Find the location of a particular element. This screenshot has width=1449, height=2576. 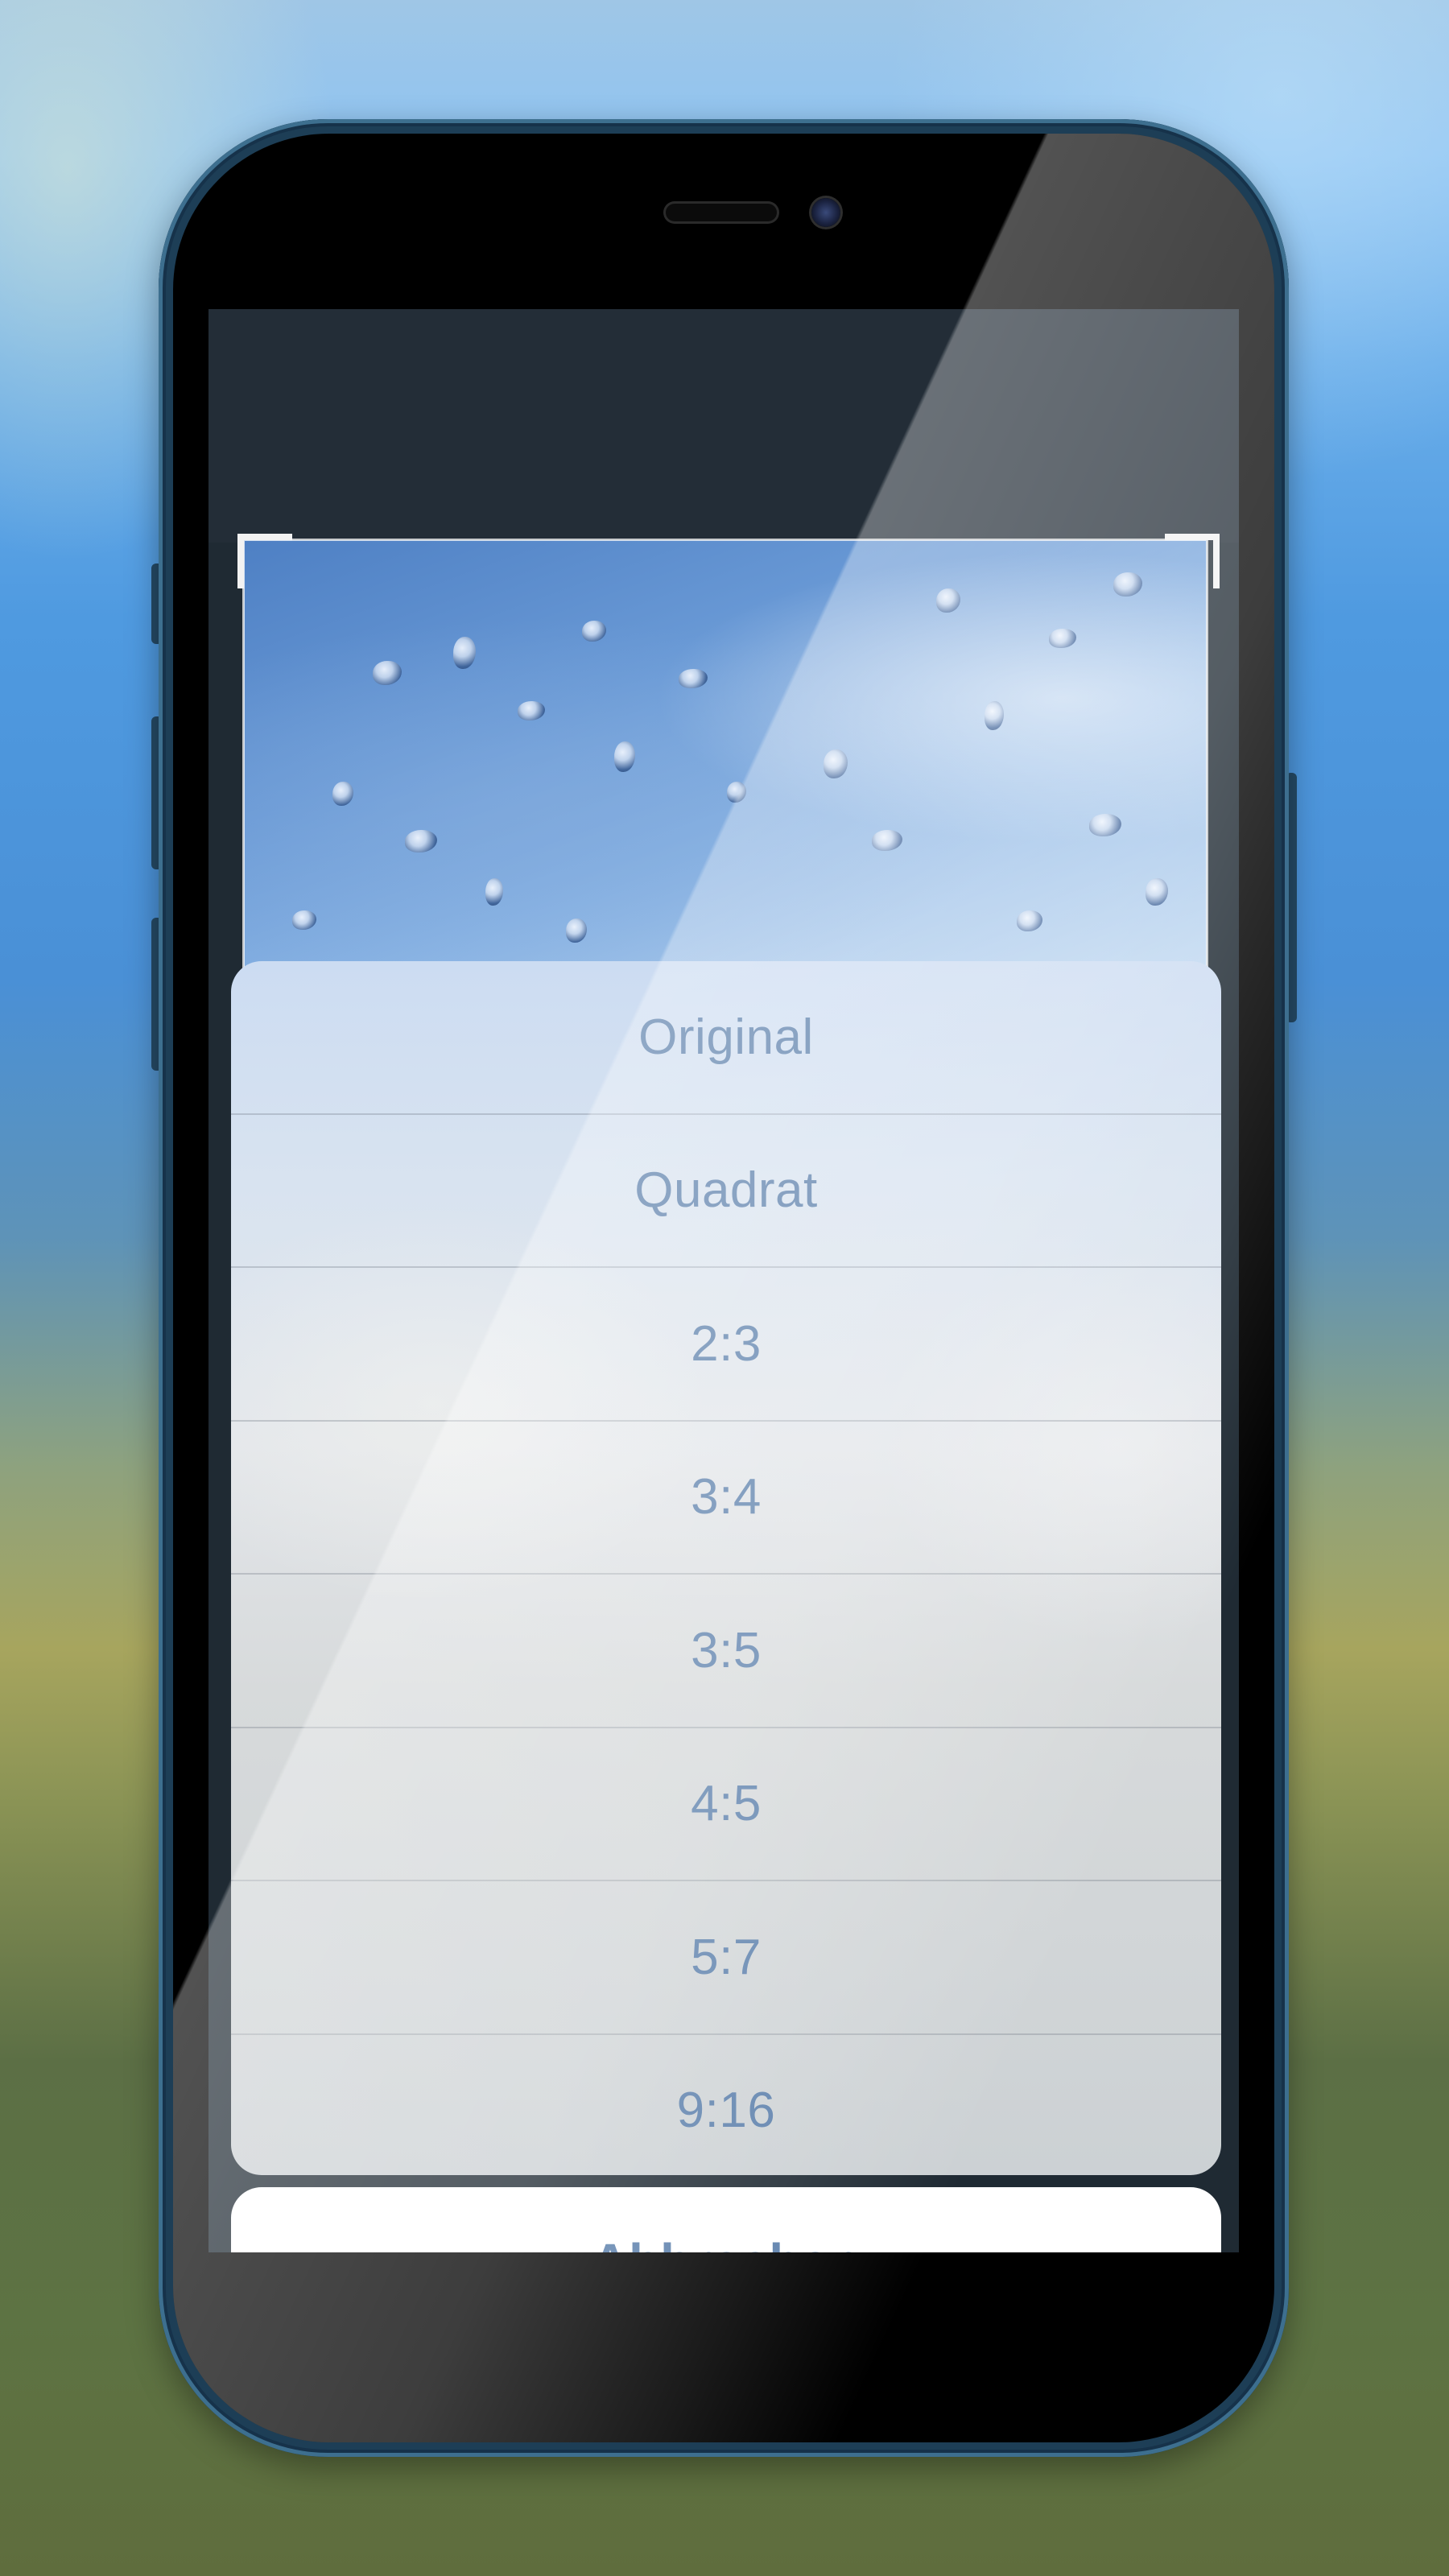

cancel-button: Abbrechen is located at coordinates (726, 2219).